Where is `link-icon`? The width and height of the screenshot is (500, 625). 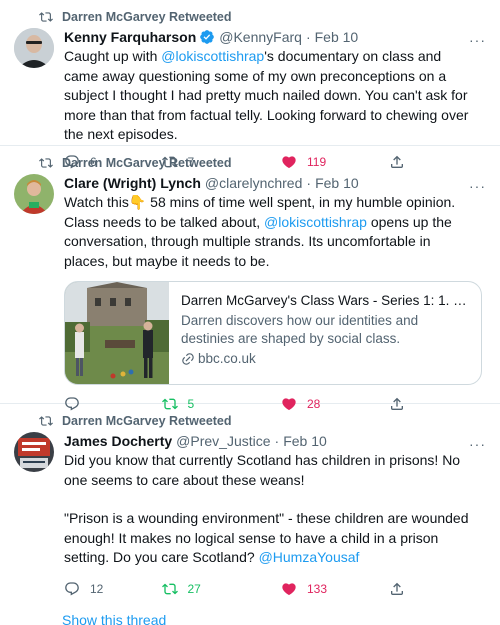
link-icon is located at coordinates (188, 359).